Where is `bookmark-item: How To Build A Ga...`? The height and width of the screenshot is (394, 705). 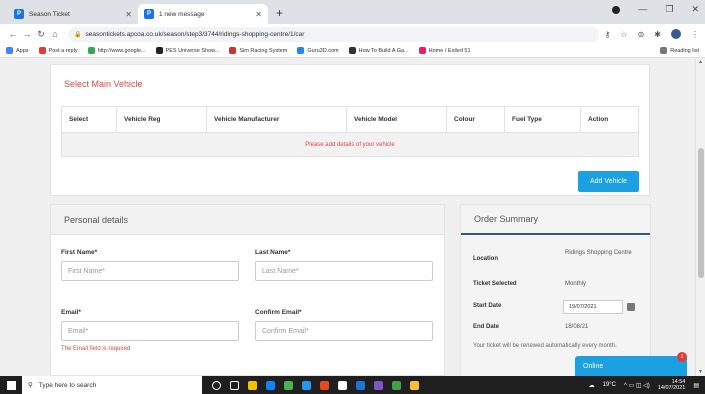
bookmark-item: How To Build A Ga... is located at coordinates (378, 50).